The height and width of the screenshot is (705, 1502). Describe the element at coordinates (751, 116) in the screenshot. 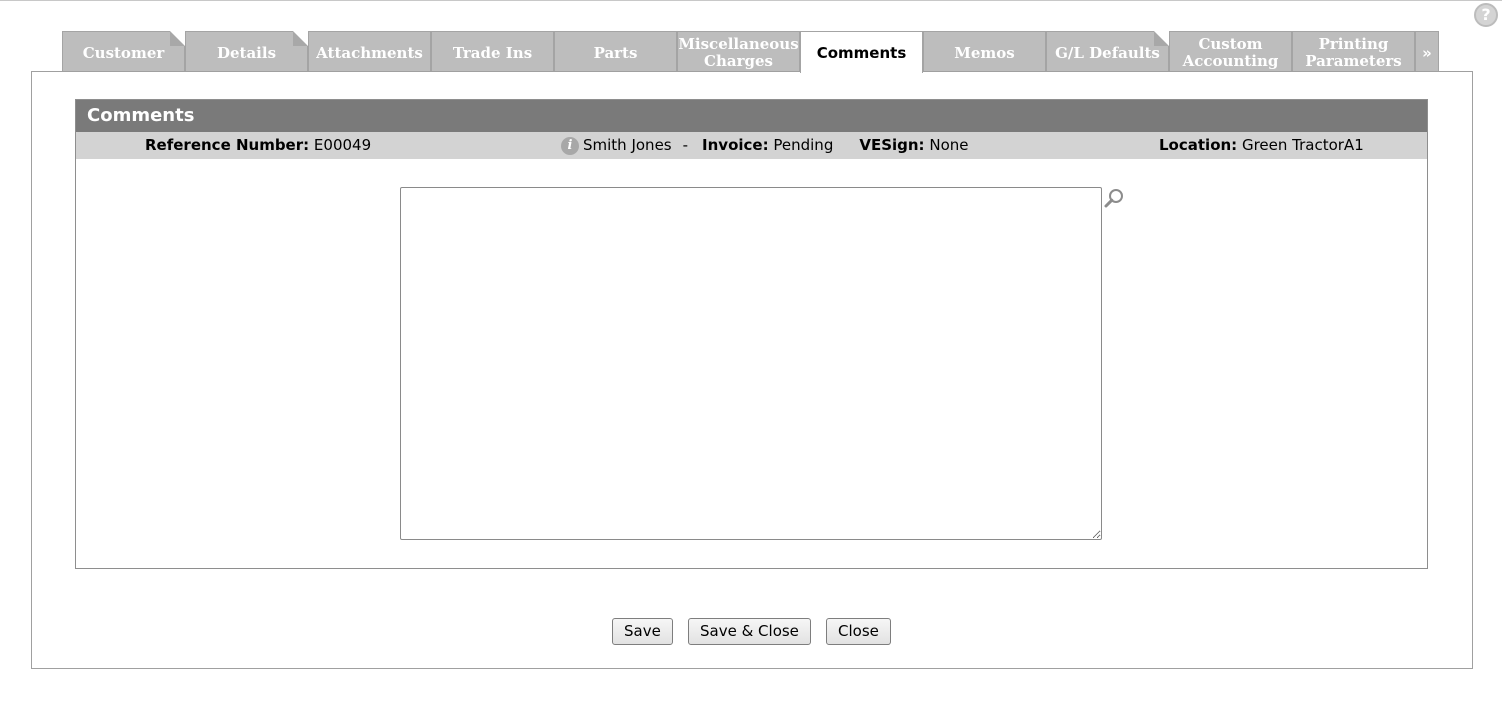

I see `section-title: Comments` at that location.